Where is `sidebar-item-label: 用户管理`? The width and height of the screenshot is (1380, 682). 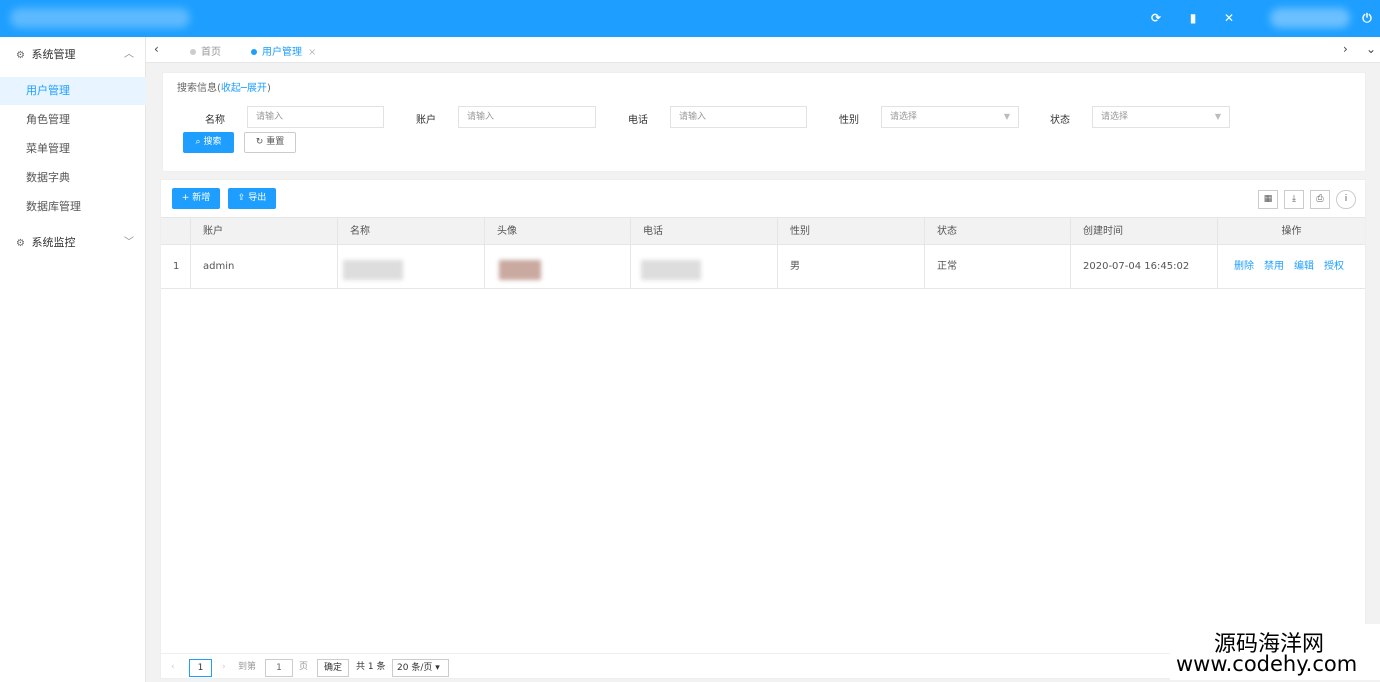 sidebar-item-label: 用户管理 is located at coordinates (48, 90).